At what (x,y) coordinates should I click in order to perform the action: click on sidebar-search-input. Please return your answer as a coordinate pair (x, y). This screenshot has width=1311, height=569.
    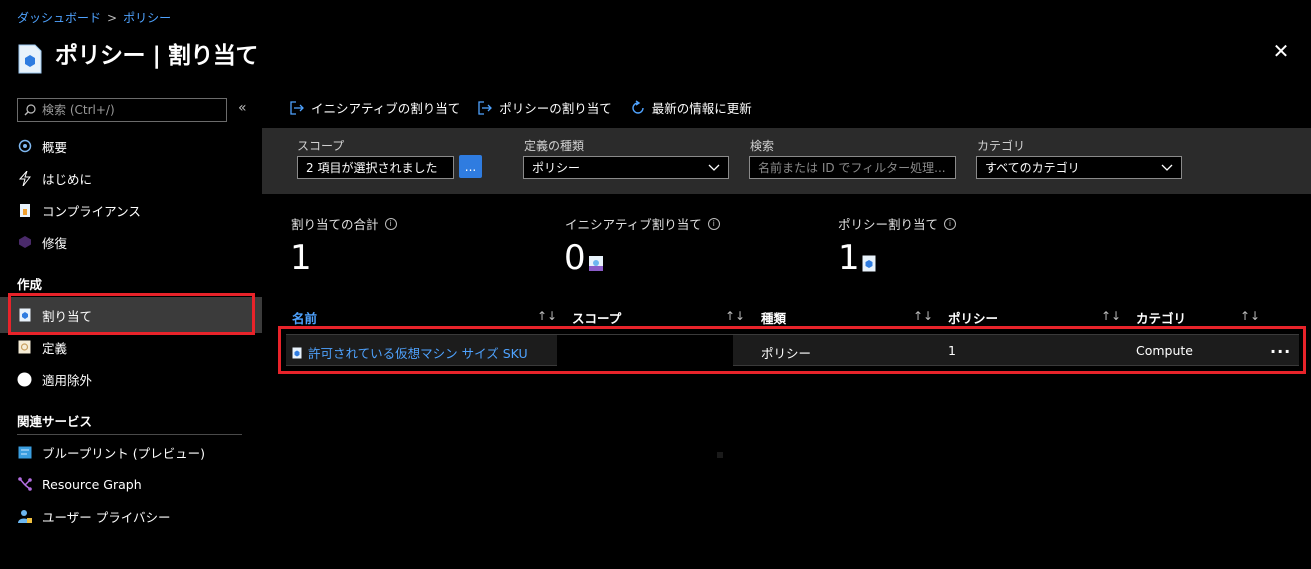
    Looking at the image, I should click on (127, 110).